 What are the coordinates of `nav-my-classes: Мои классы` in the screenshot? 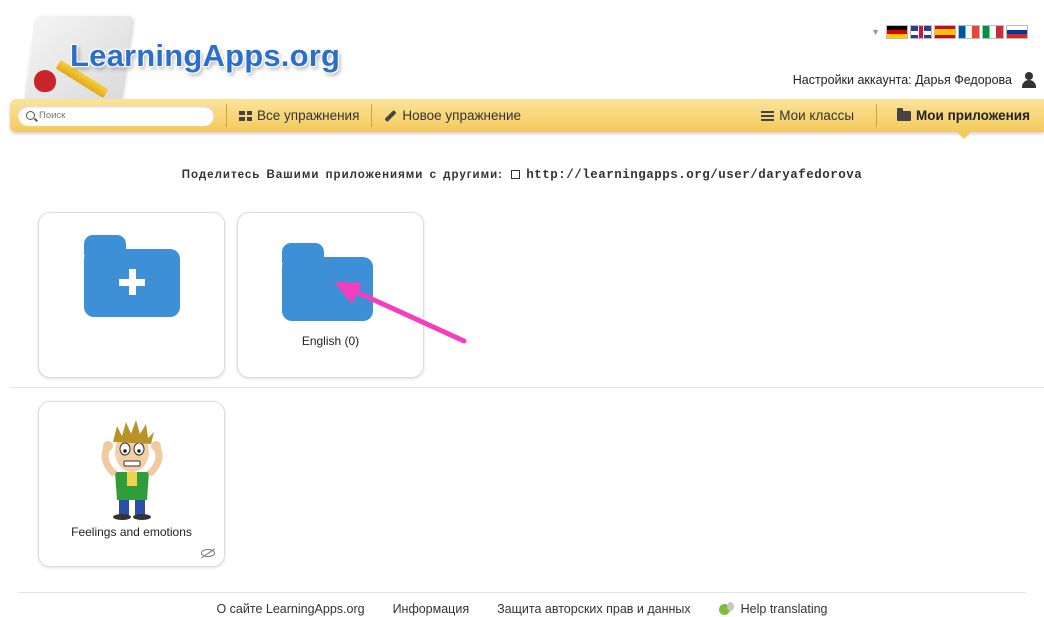 It's located at (807, 115).